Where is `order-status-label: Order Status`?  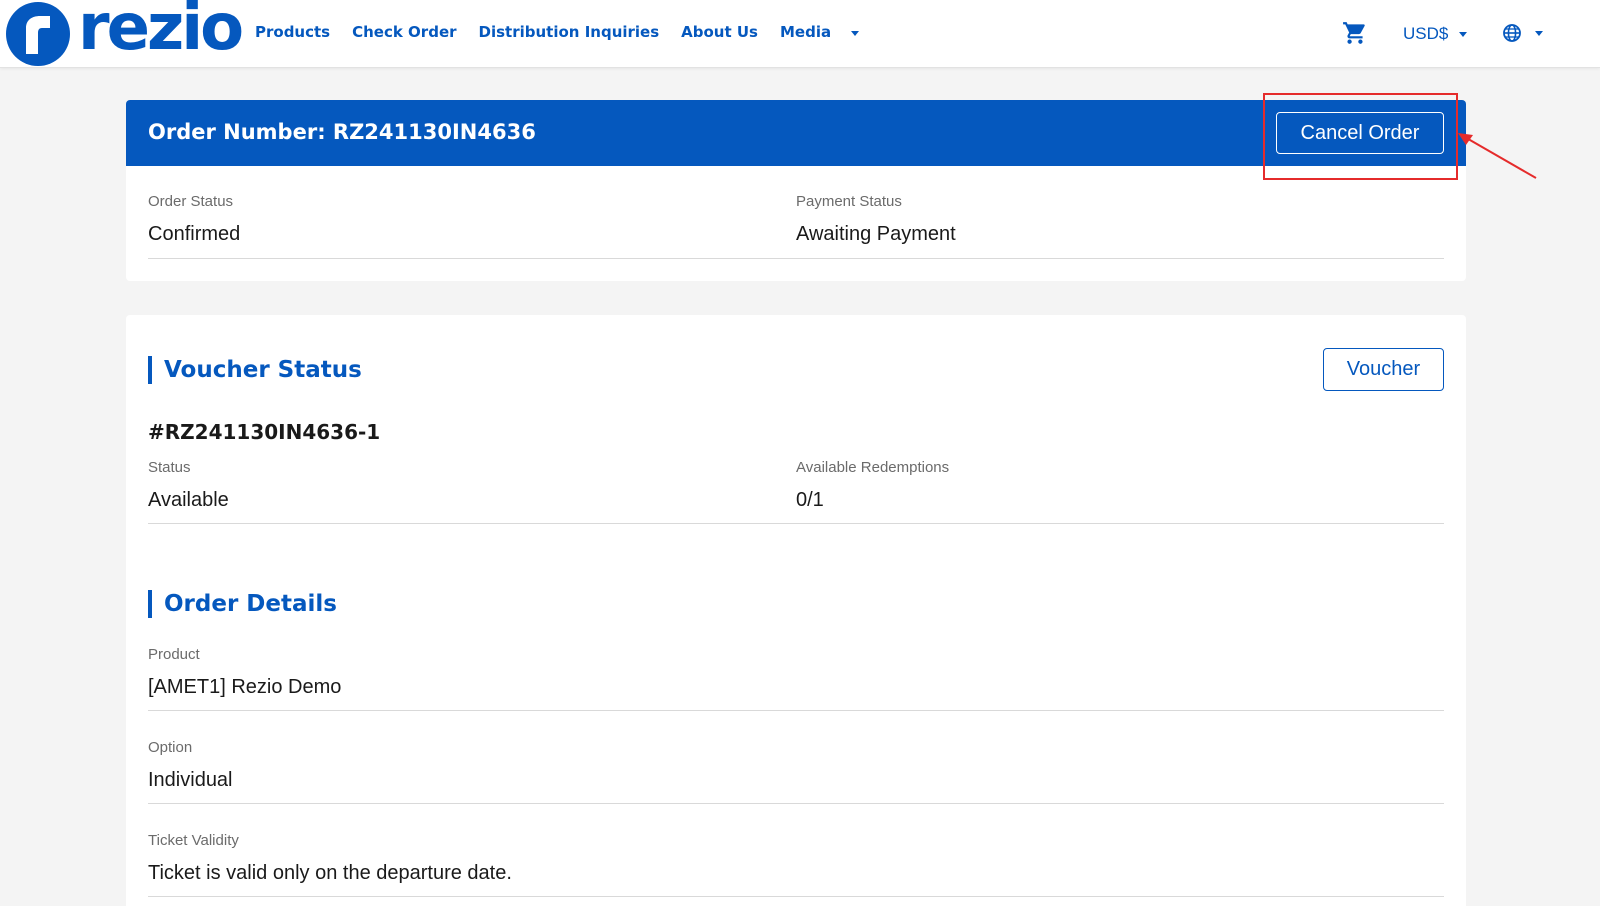
order-status-label: Order Status is located at coordinates (191, 201).